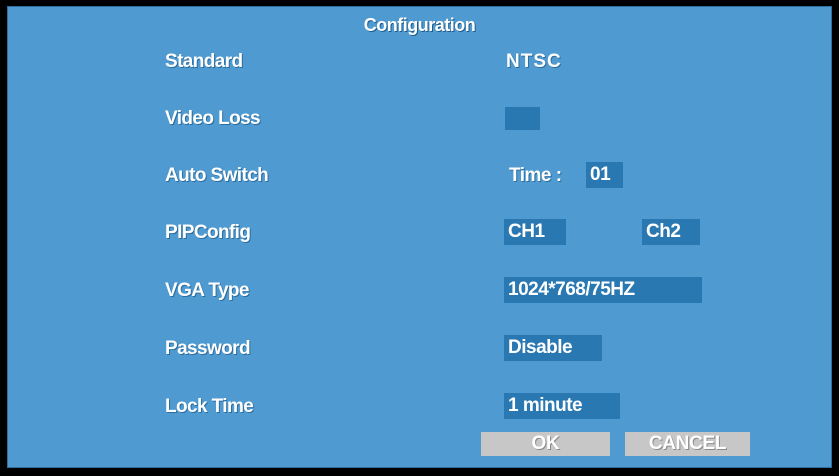  What do you see at coordinates (562, 406) in the screenshot?
I see `lock-time-field: 1 minute` at bounding box center [562, 406].